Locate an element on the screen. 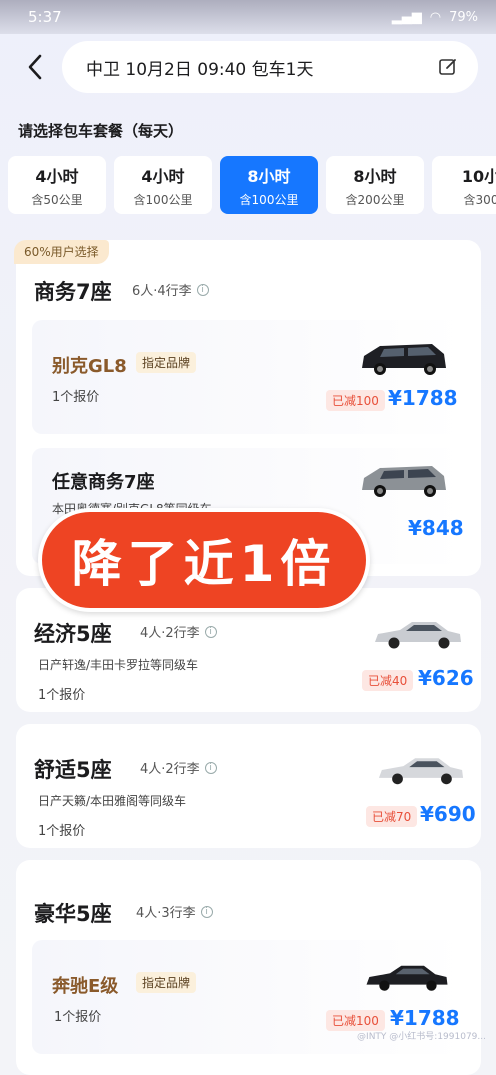  vehicle-group-desc: 日产轩逸/丰田卡罗拉等同级车 is located at coordinates (118, 665).